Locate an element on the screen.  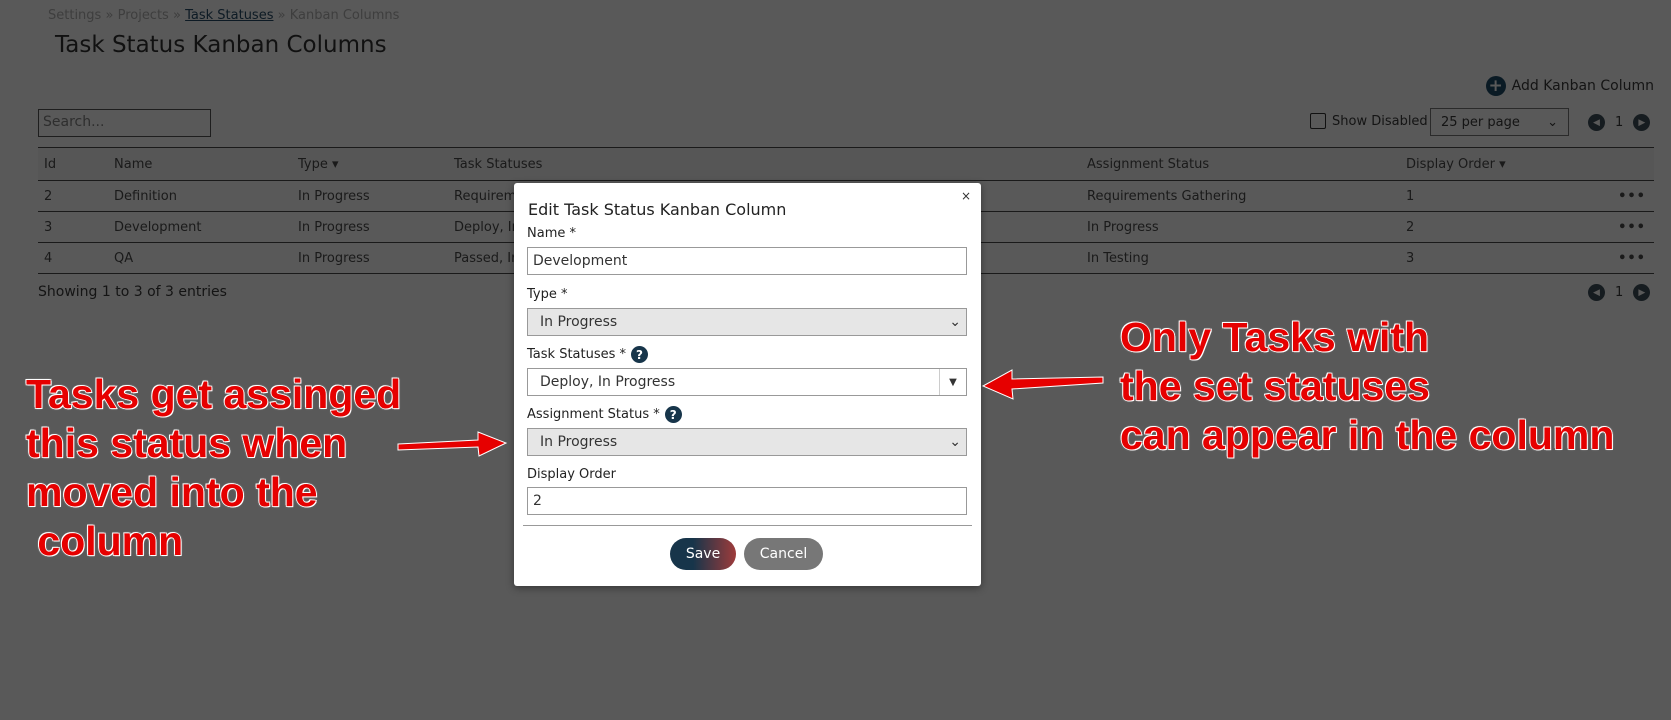
per-page-select: 25 per page ⌄ is located at coordinates (1499, 122).